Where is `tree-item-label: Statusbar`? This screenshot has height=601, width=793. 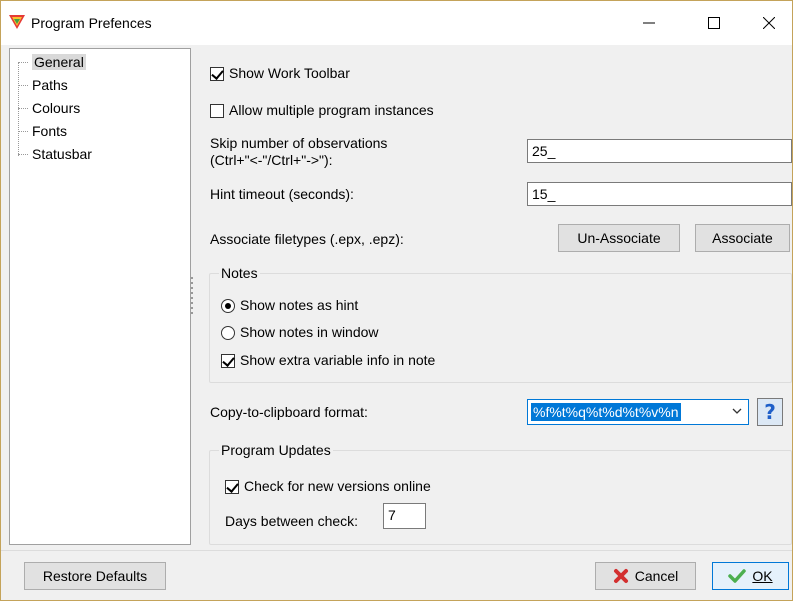
tree-item-label: Statusbar is located at coordinates (62, 154).